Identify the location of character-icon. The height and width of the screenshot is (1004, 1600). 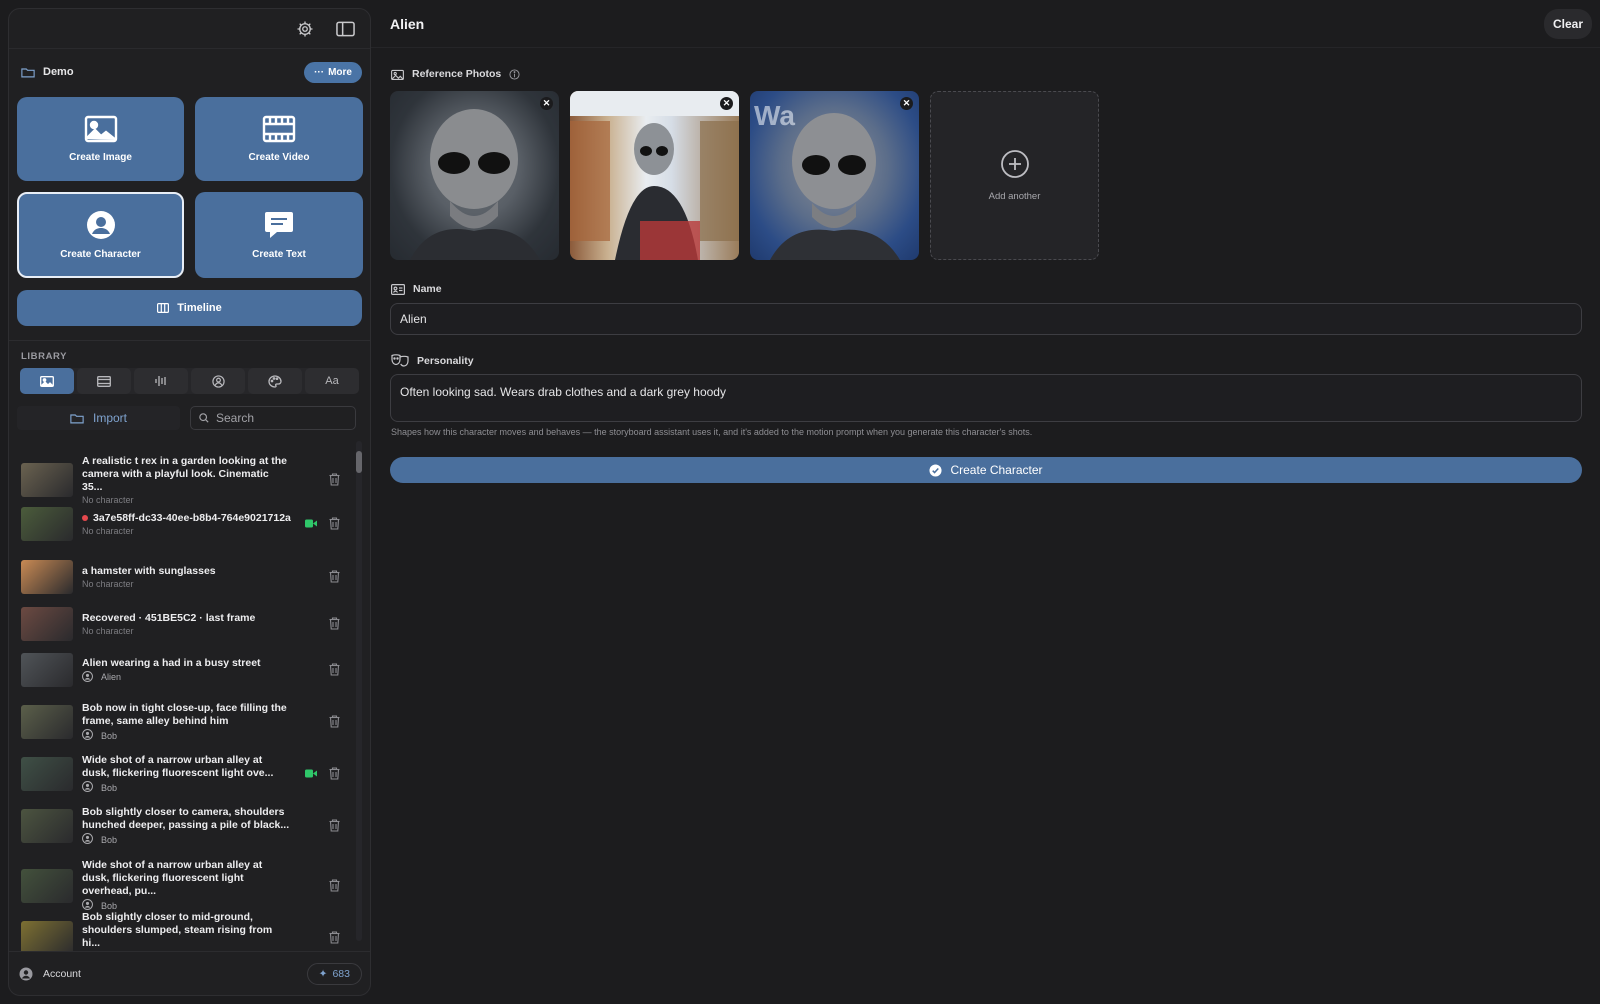
(87, 839).